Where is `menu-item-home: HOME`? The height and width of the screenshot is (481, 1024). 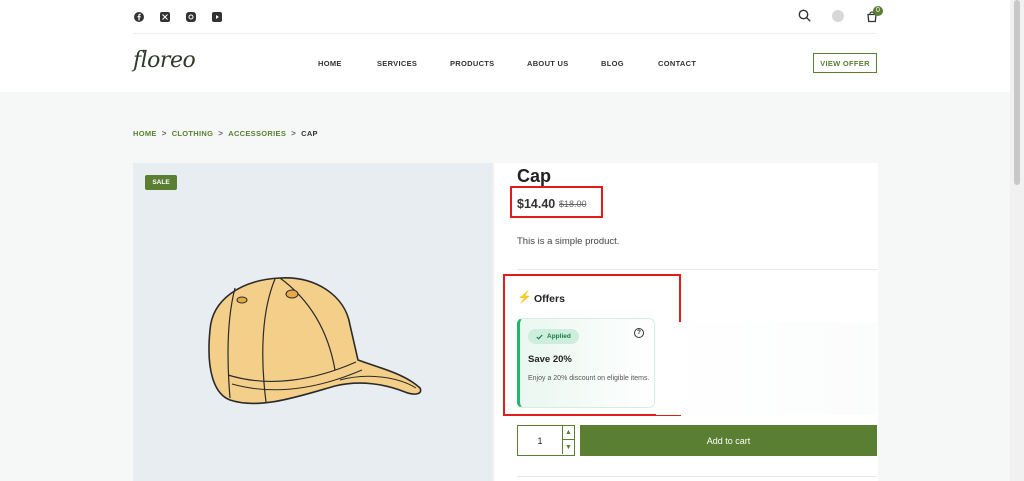 menu-item-home: HOME is located at coordinates (347, 63).